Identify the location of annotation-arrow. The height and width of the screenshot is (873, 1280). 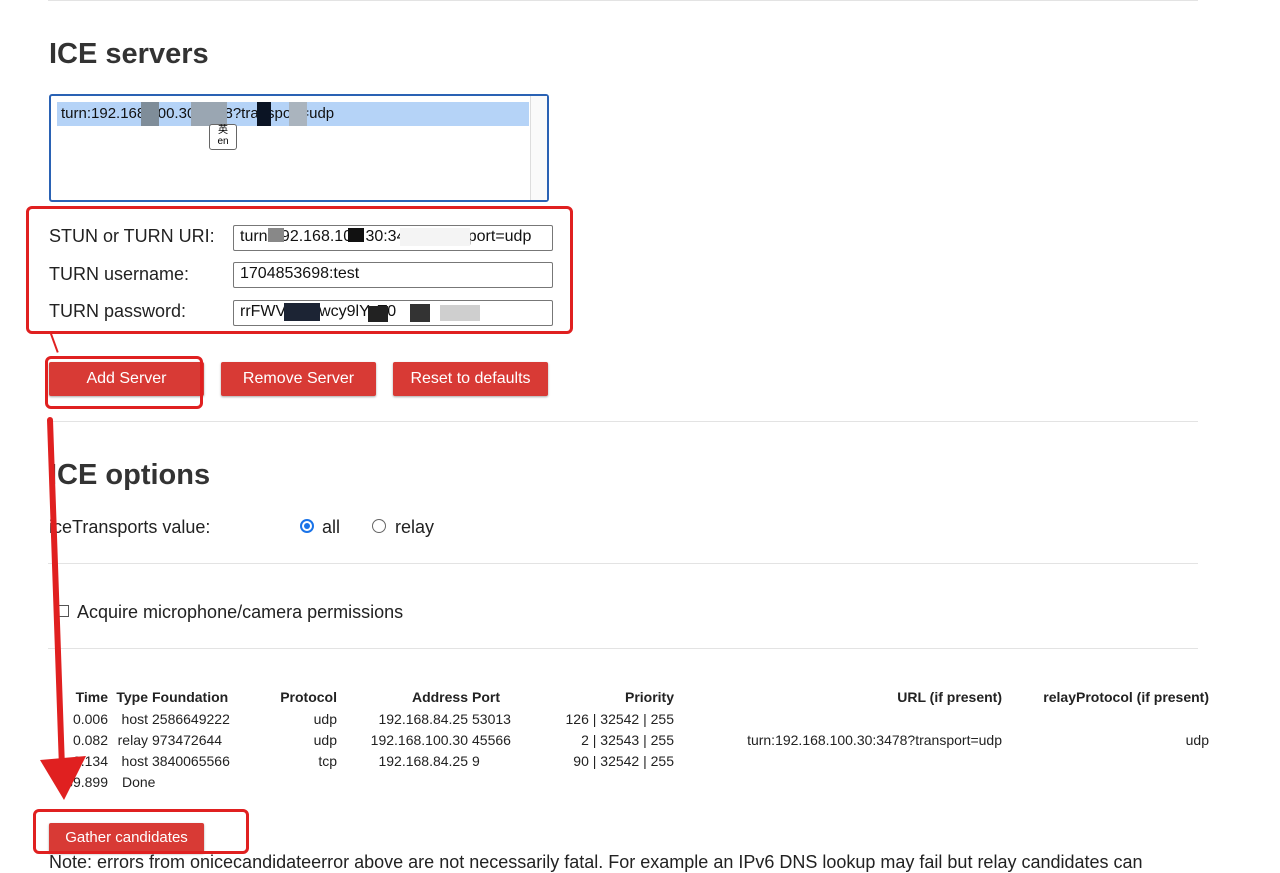
(63, 608).